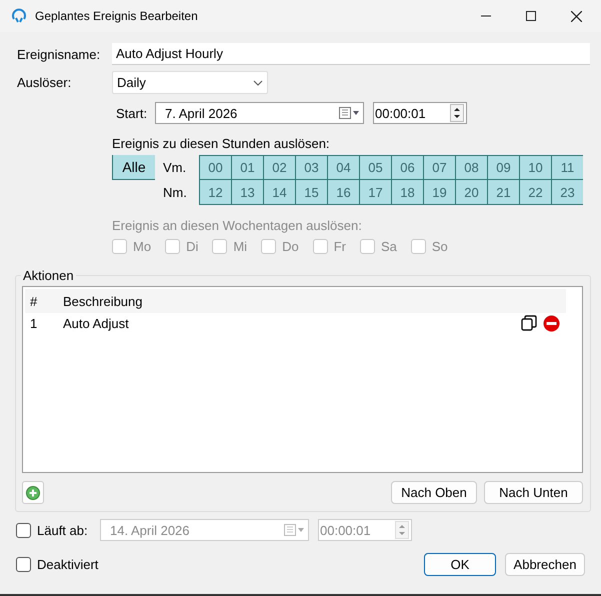 This screenshot has width=601, height=596. Describe the element at coordinates (343, 167) in the screenshot. I see `hour-cell: 04` at that location.